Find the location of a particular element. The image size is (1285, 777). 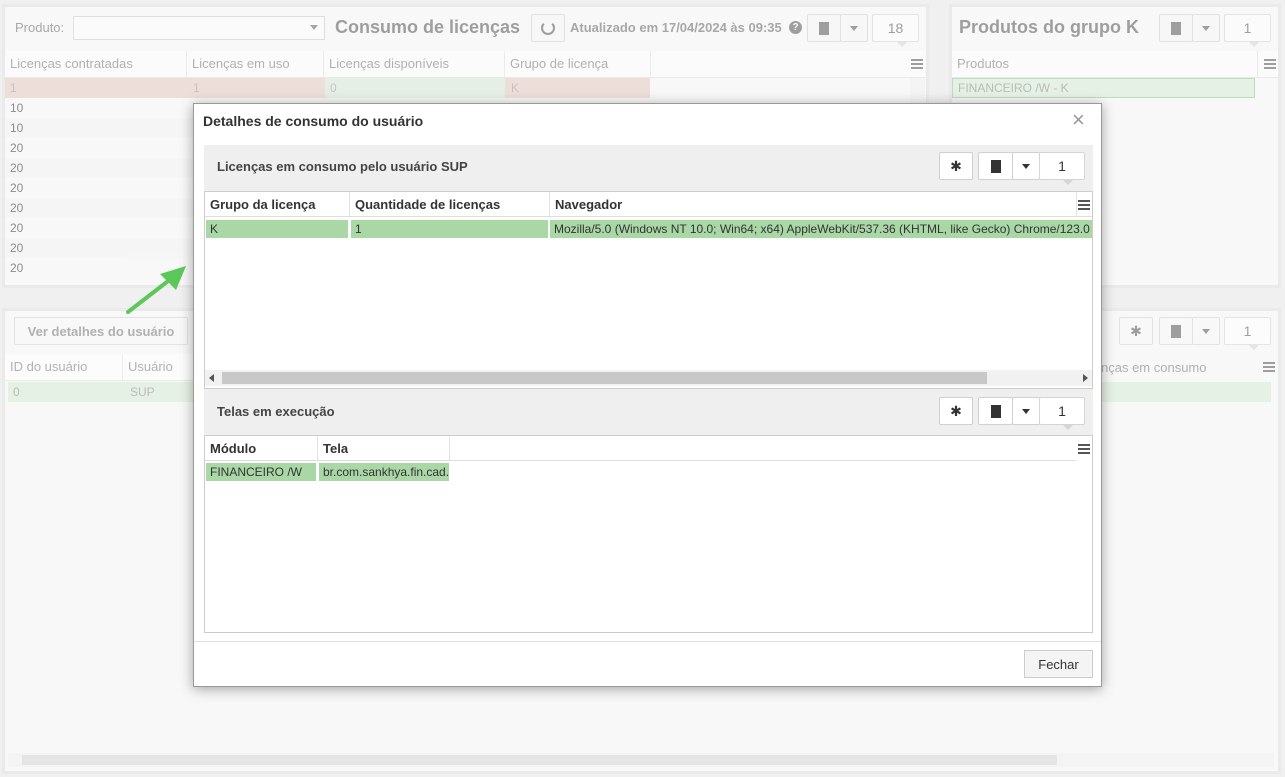

produto-select is located at coordinates (199, 28).